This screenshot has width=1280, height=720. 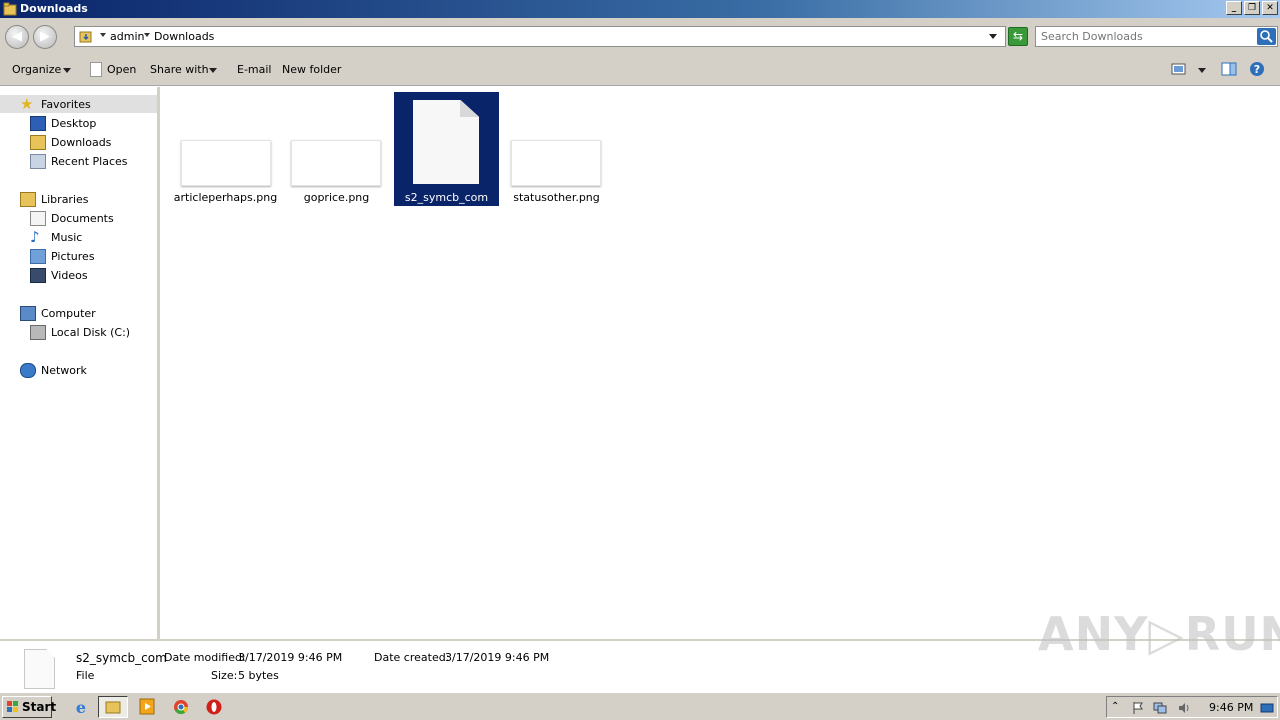 I want to click on file-item: statusother.png, so click(x=556, y=149).